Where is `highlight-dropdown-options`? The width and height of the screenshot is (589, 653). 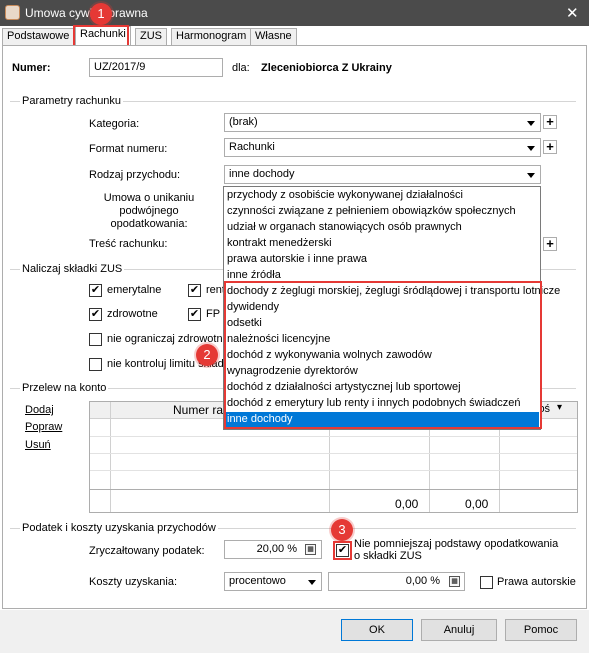
highlight-dropdown-options is located at coordinates (383, 355).